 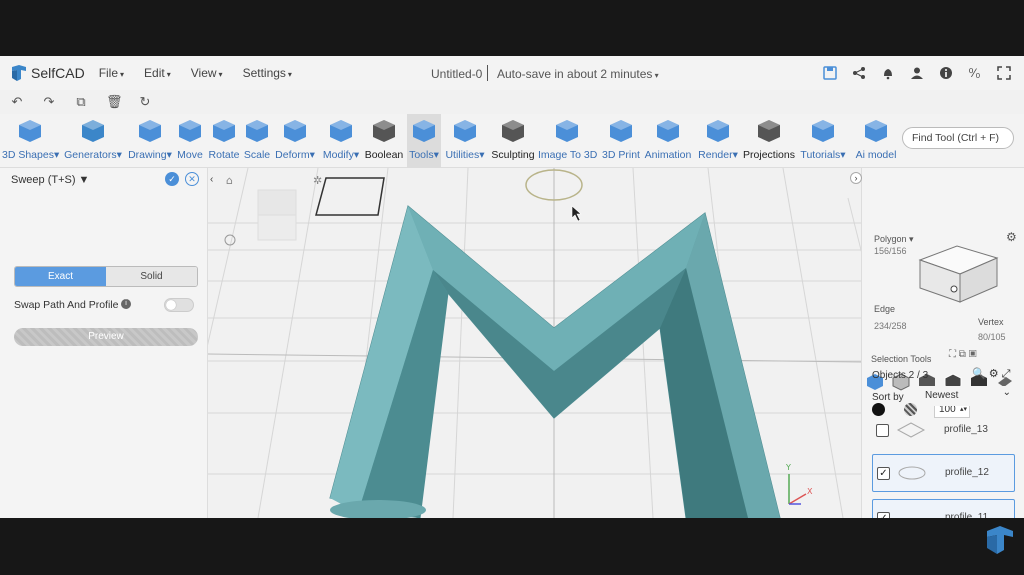 I want to click on menu-edit: Edit, so click(x=157, y=73).